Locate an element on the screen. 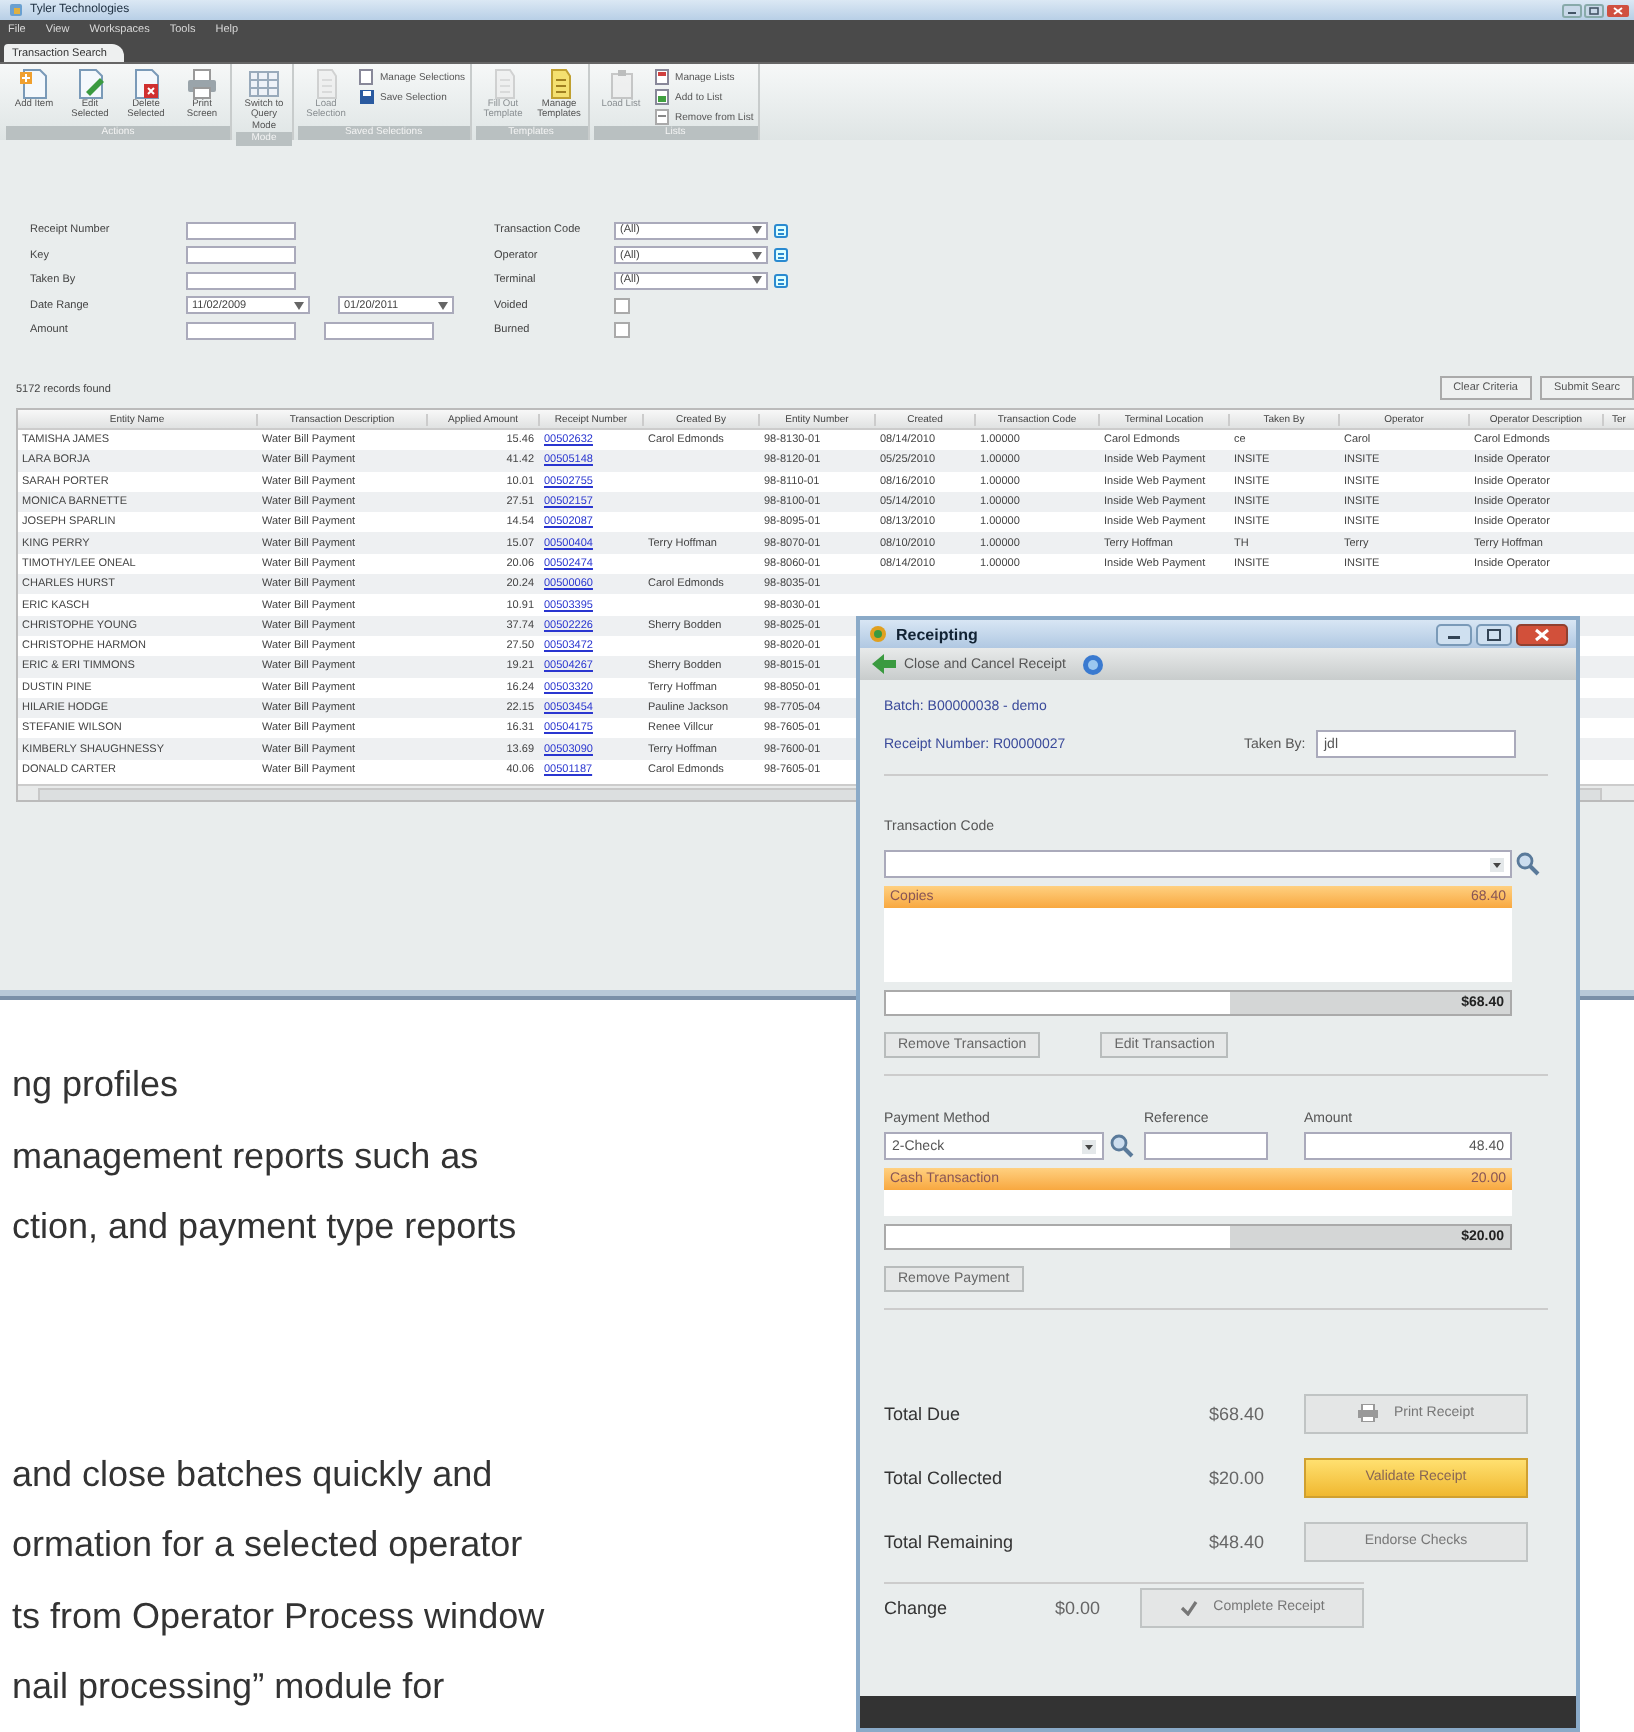 This screenshot has width=1634, height=1732. total-label: Total Collected is located at coordinates (944, 1477).